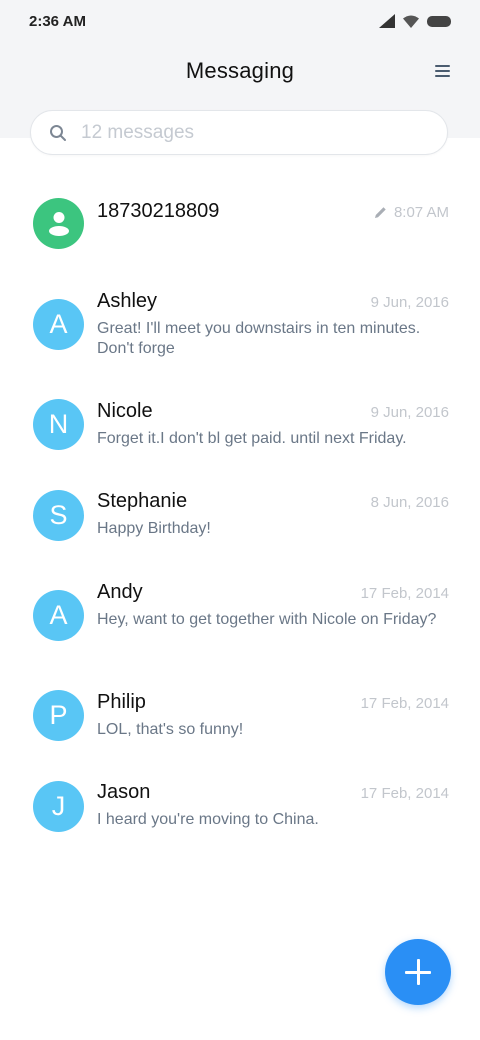  What do you see at coordinates (240, 234) in the screenshot?
I see `conversation-item: 18730218809 8:07 AM` at bounding box center [240, 234].